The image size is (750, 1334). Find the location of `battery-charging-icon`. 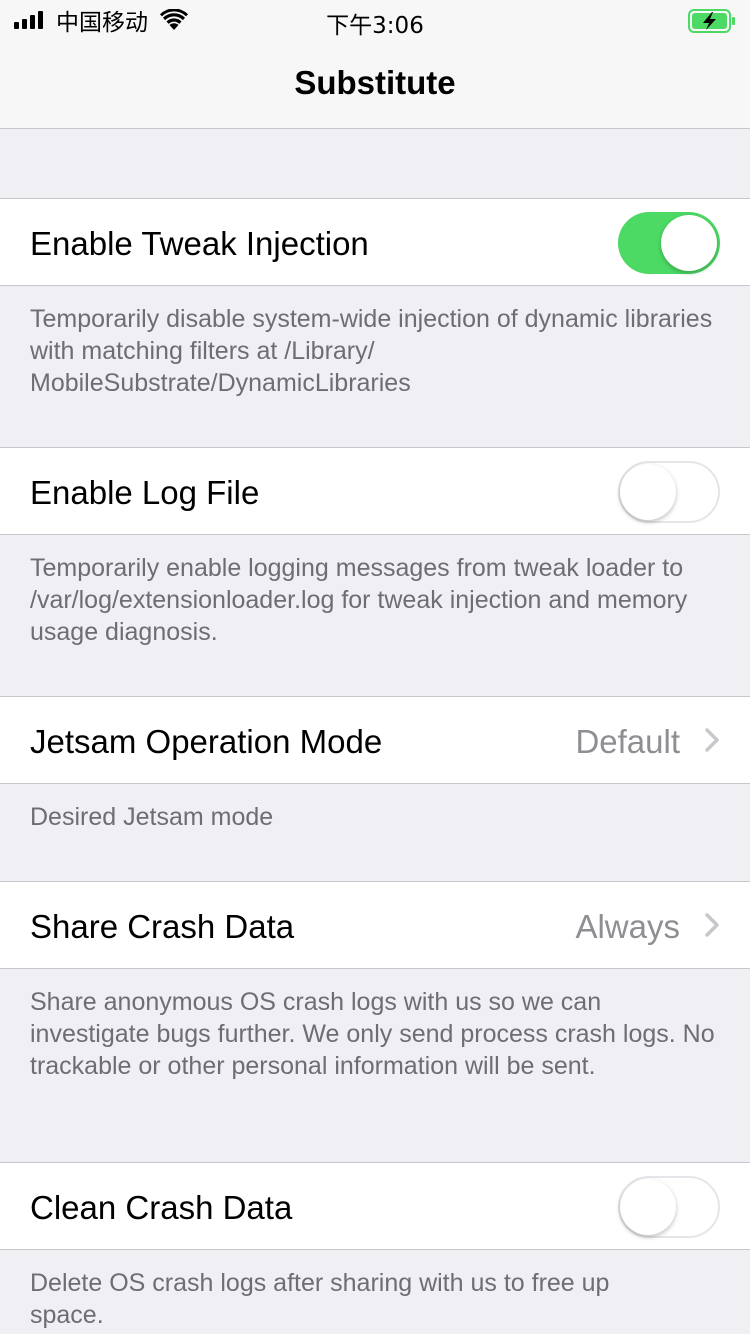

battery-charging-icon is located at coordinates (711, 21).